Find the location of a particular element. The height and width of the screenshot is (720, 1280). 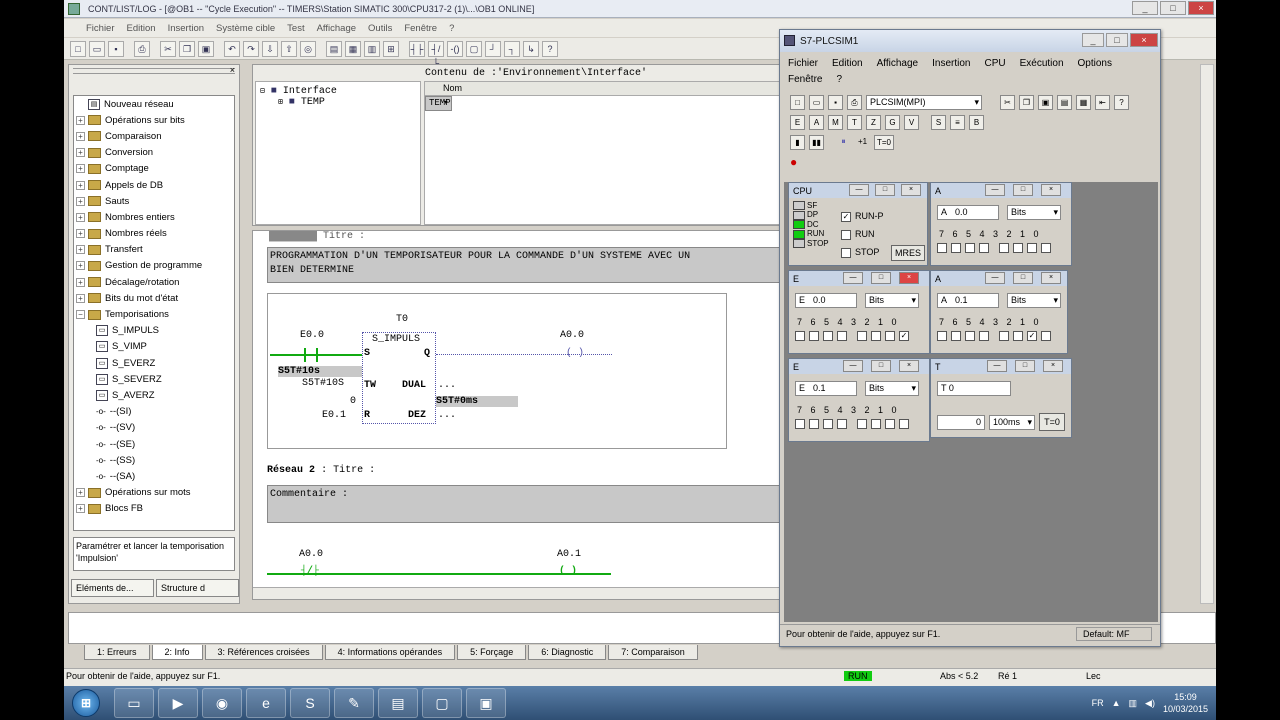

cpu-close-button: × is located at coordinates (911, 190).